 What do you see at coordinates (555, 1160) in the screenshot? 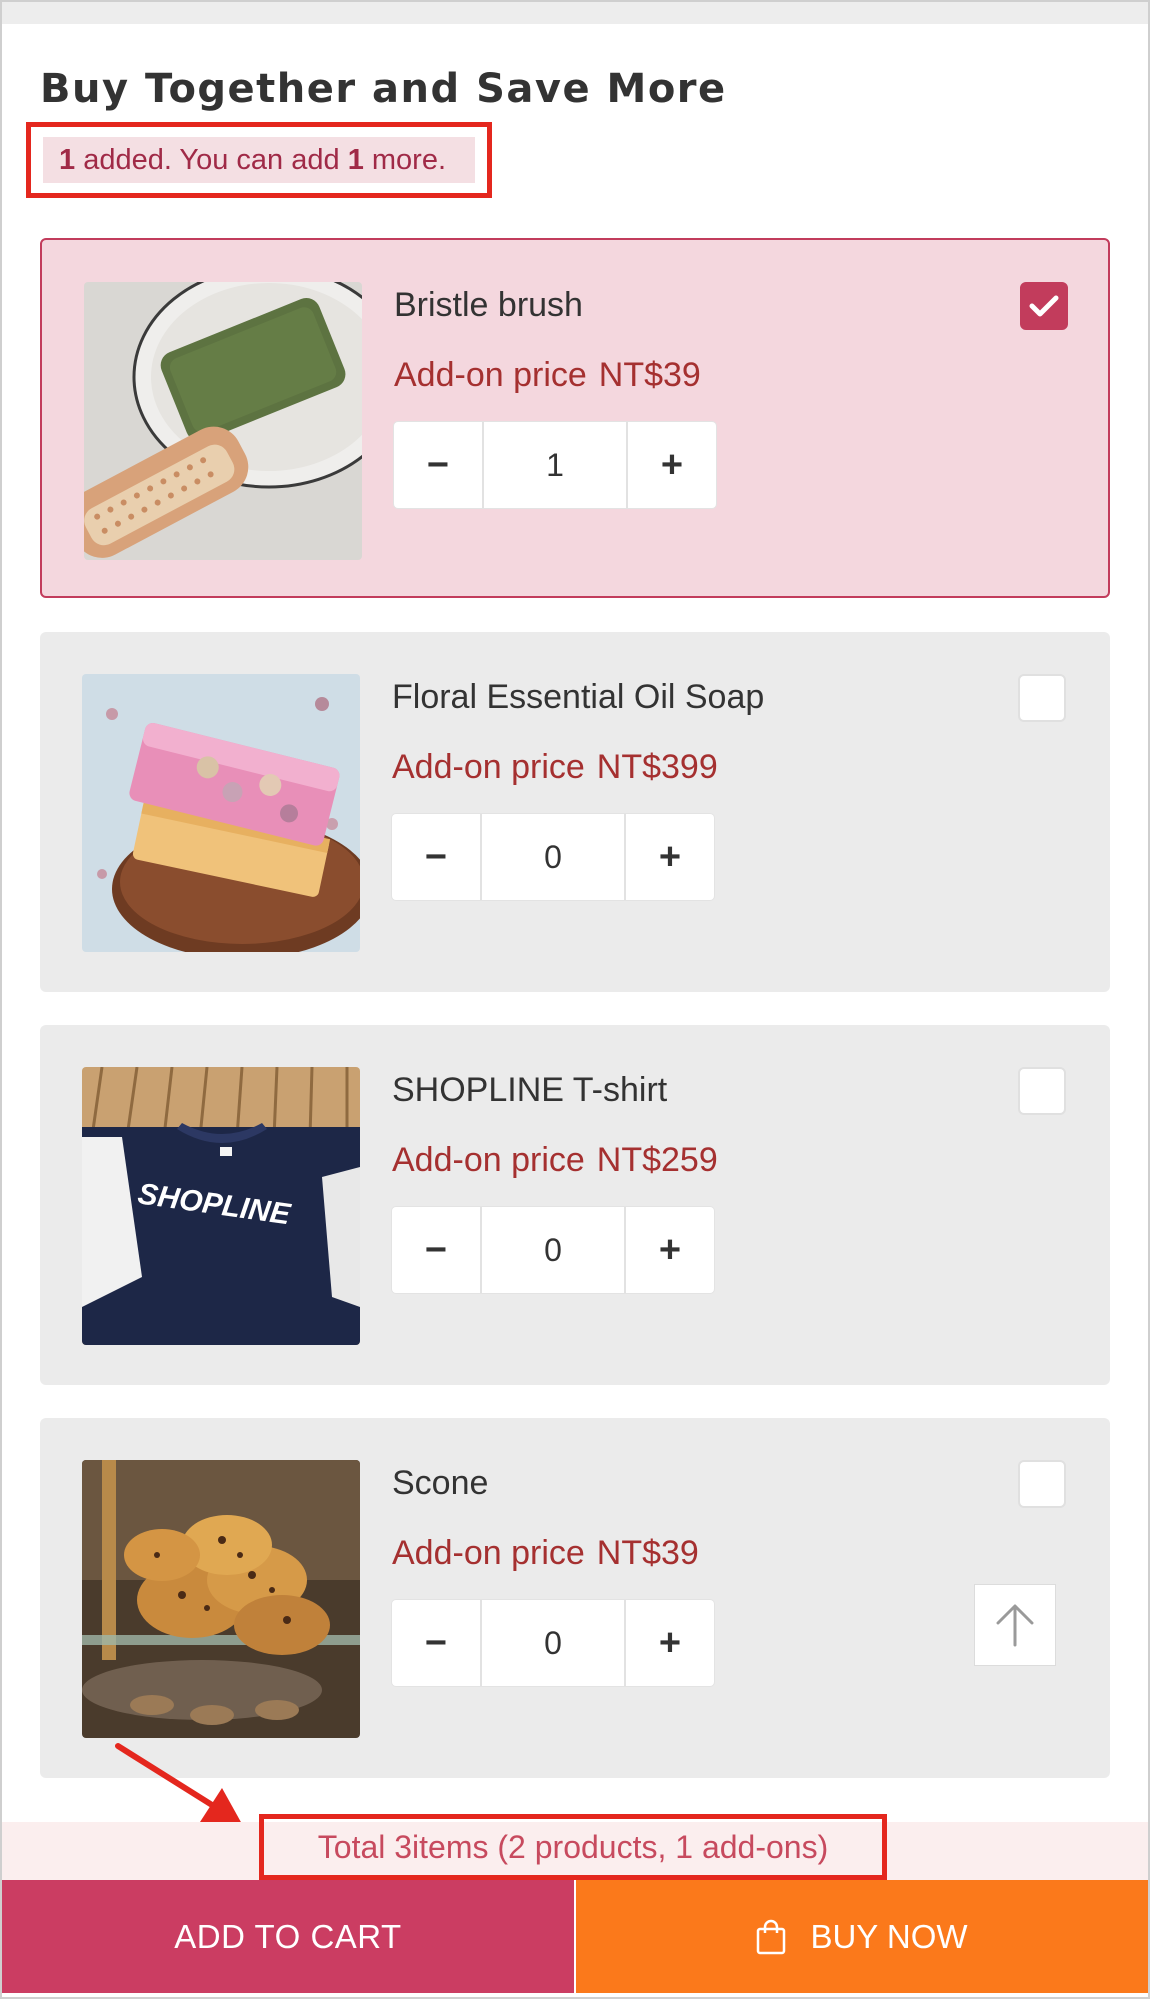
I see `product-price: Add-on price NT$259` at bounding box center [555, 1160].